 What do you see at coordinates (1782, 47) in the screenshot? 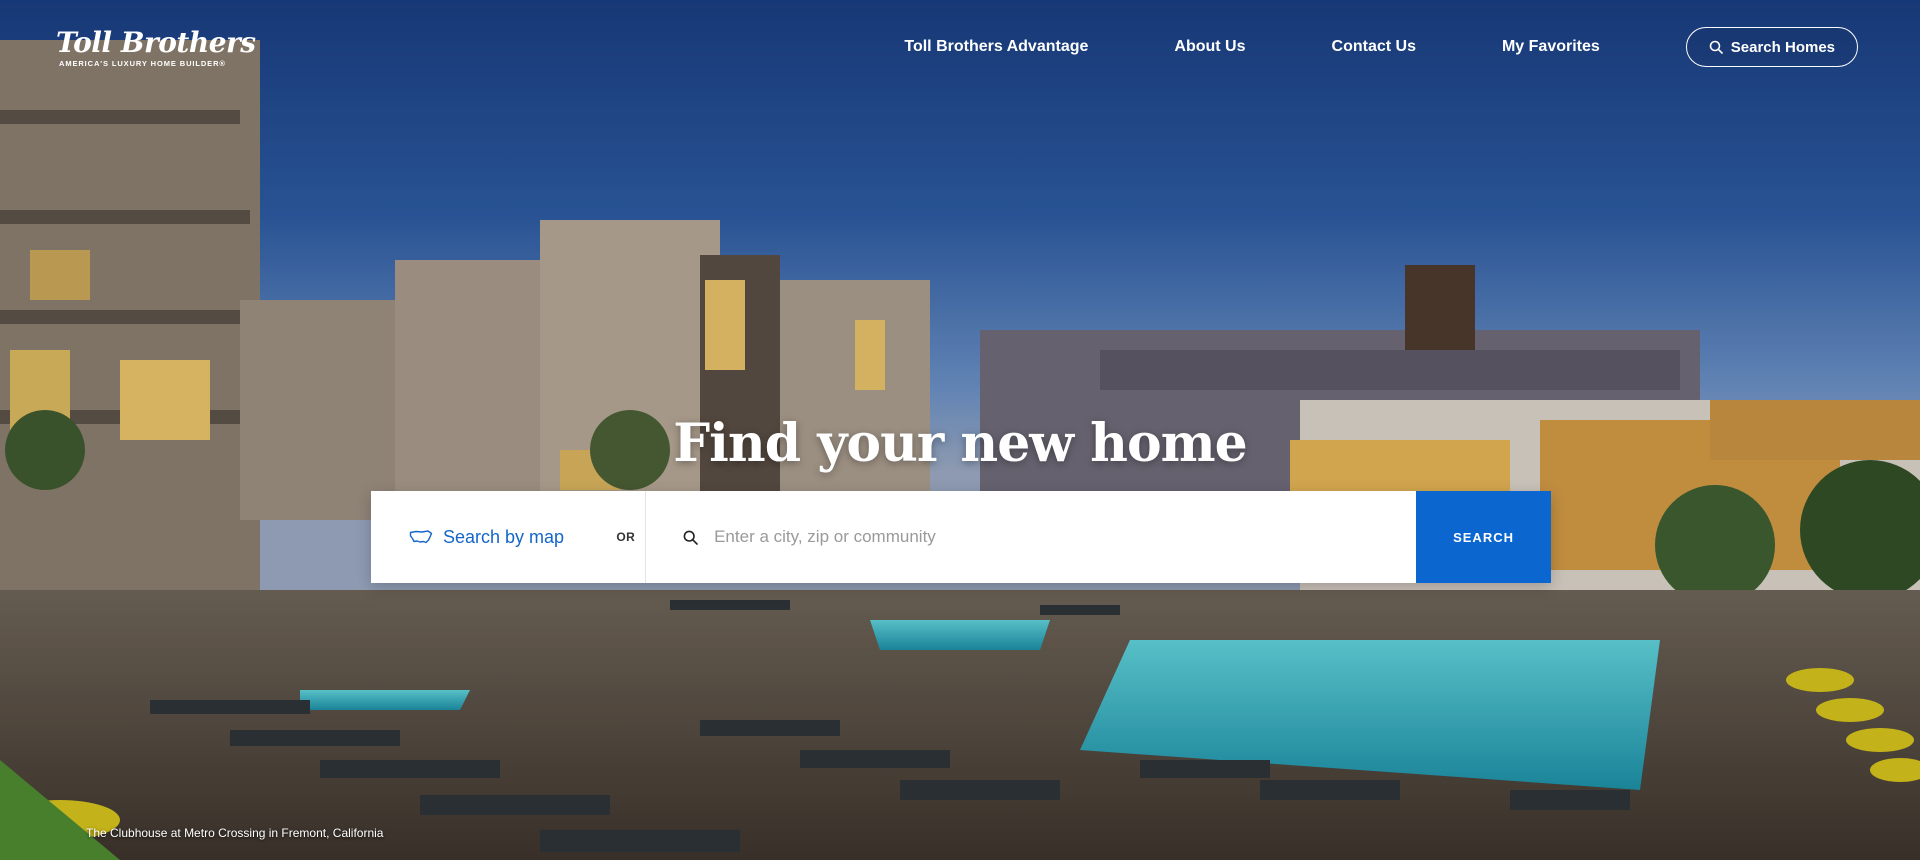
I see `search-homes-label: Search Homes` at bounding box center [1782, 47].